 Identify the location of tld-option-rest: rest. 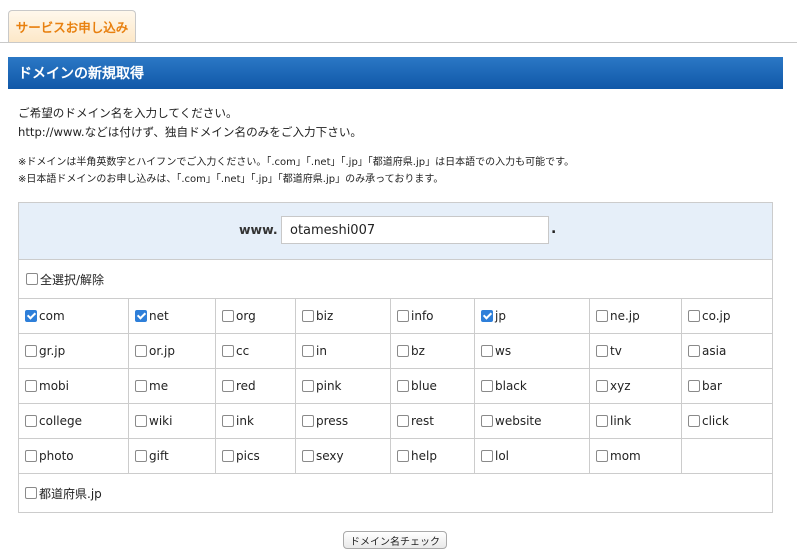
(433, 421).